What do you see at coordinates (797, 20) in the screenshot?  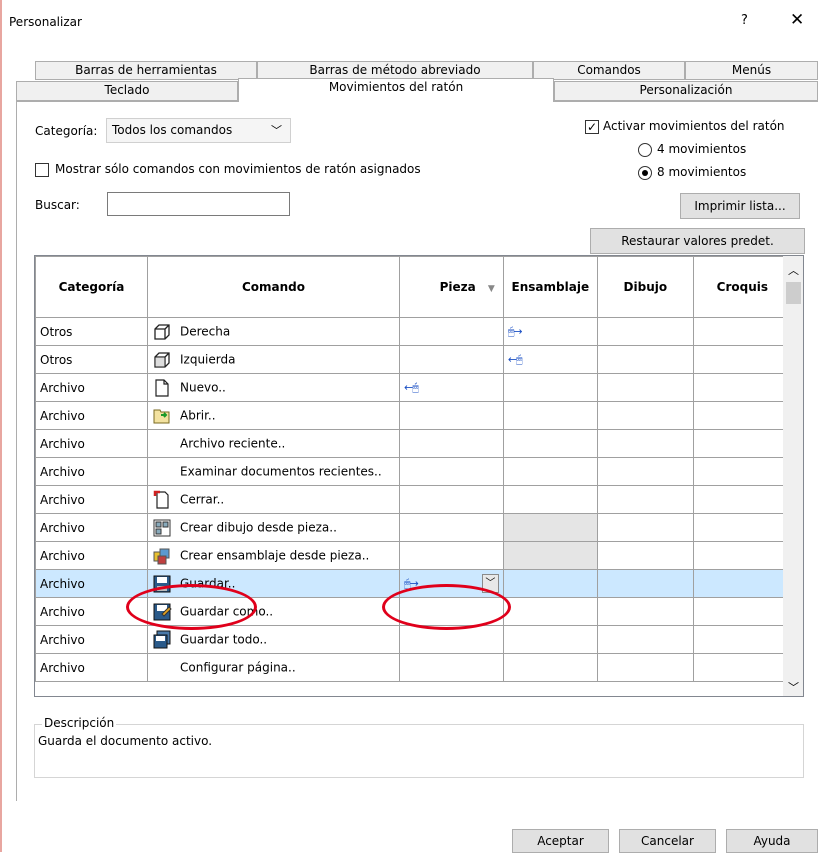 I see `close-icon: ✕` at bounding box center [797, 20].